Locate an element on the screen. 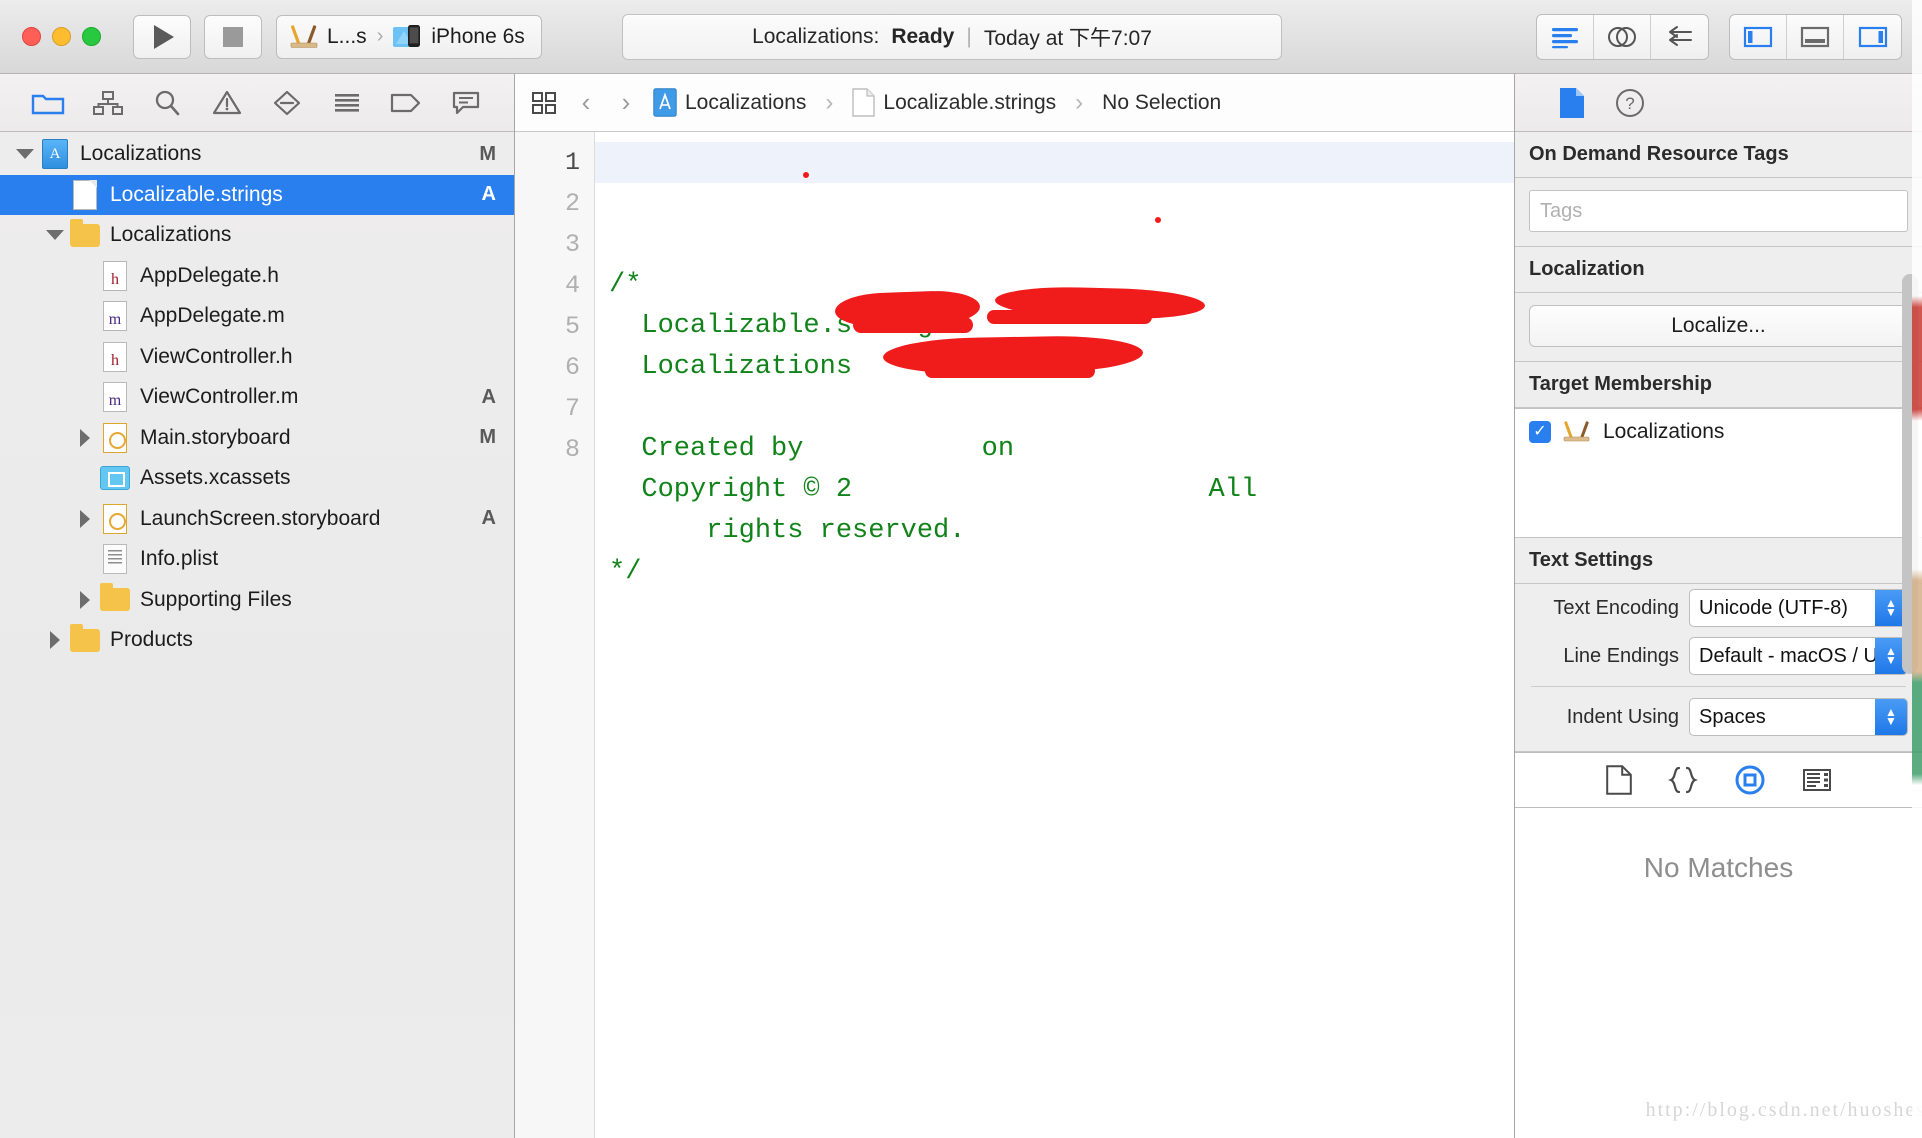 This screenshot has width=1922, height=1138. target-row: ✓ Localizations is located at coordinates (1718, 432).